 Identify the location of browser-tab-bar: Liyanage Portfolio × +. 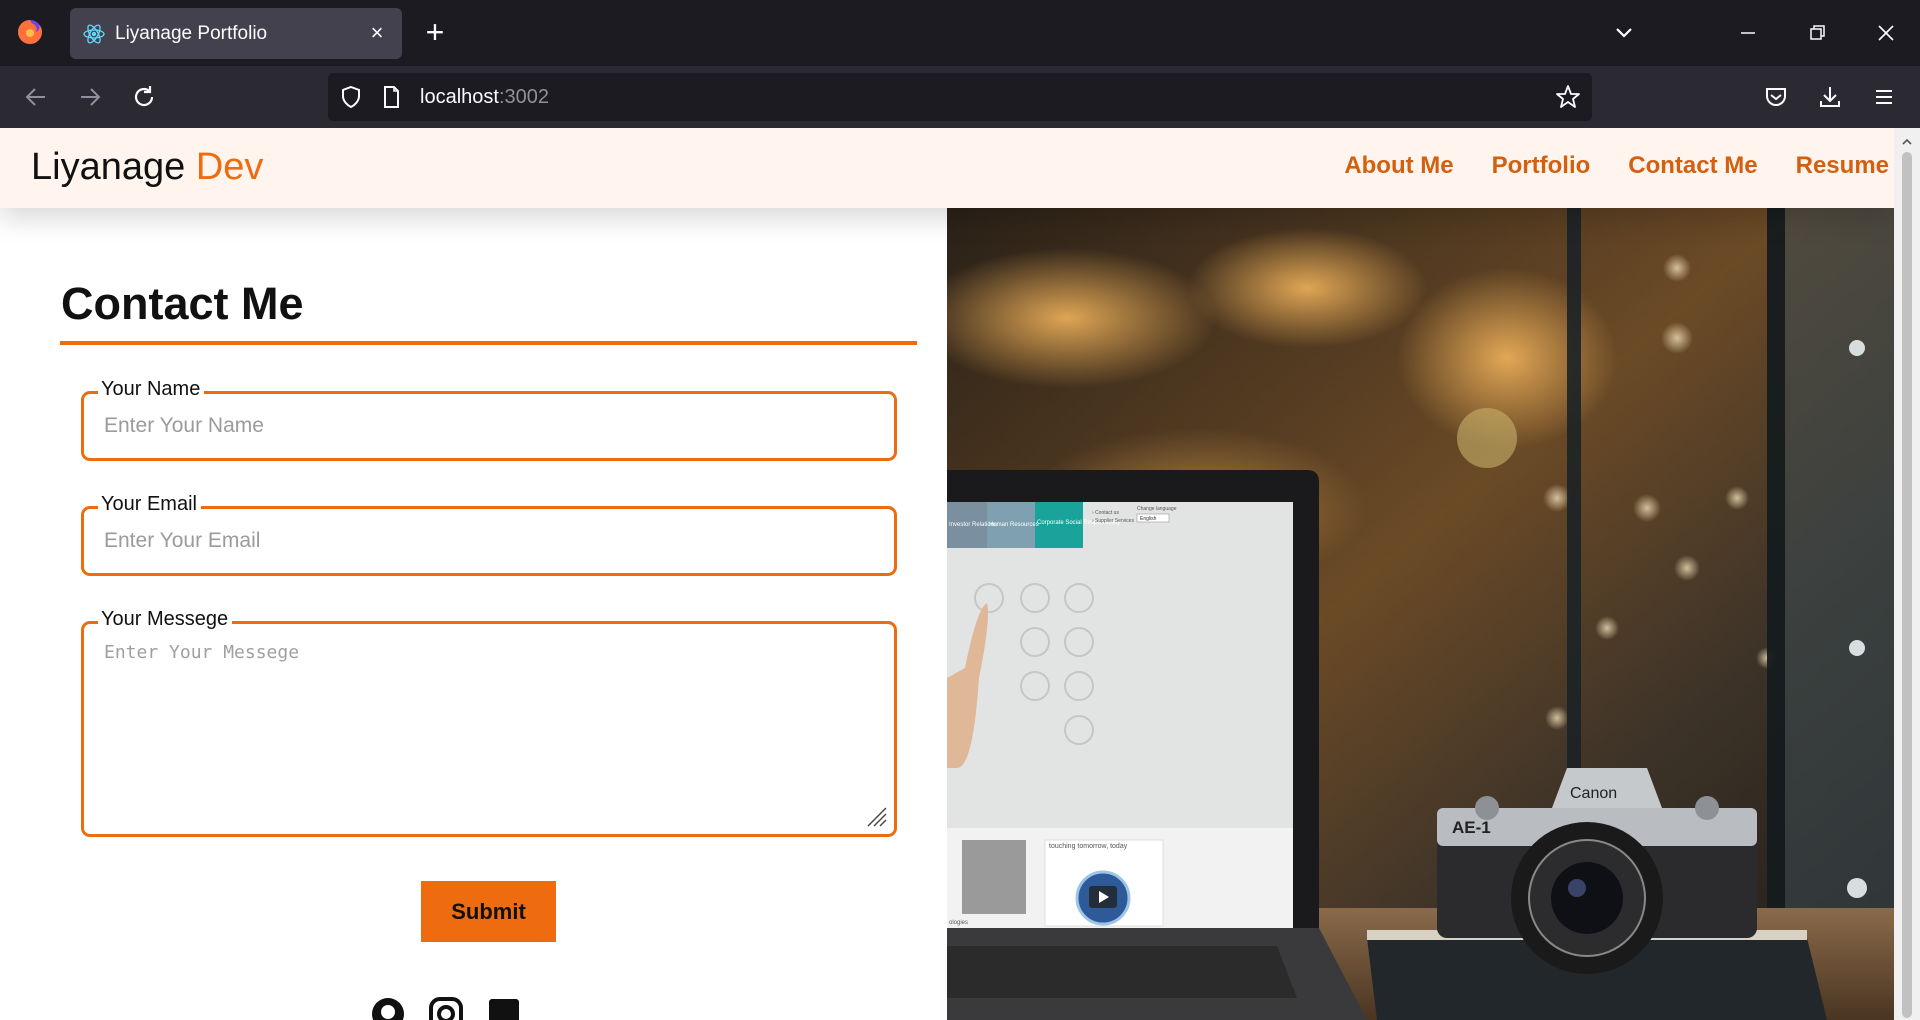
(960, 33).